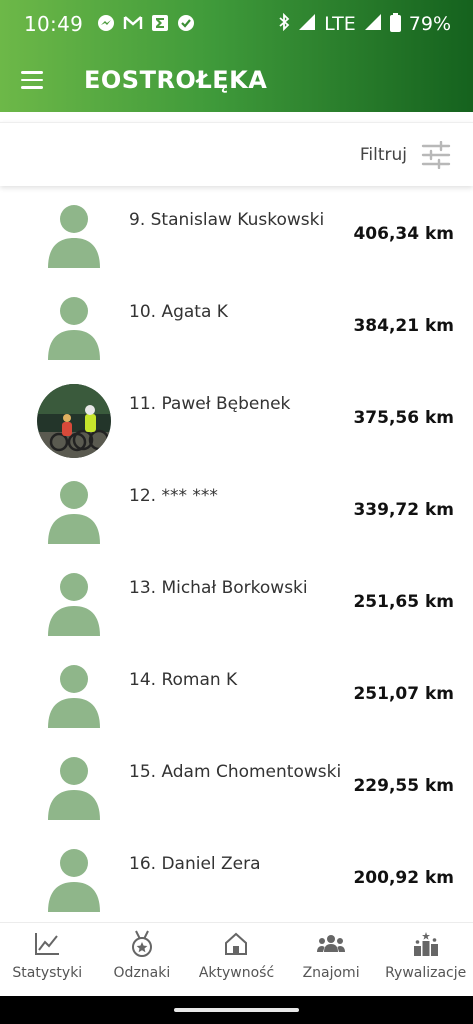  What do you see at coordinates (186, 24) in the screenshot?
I see `check-badge-icon` at bounding box center [186, 24].